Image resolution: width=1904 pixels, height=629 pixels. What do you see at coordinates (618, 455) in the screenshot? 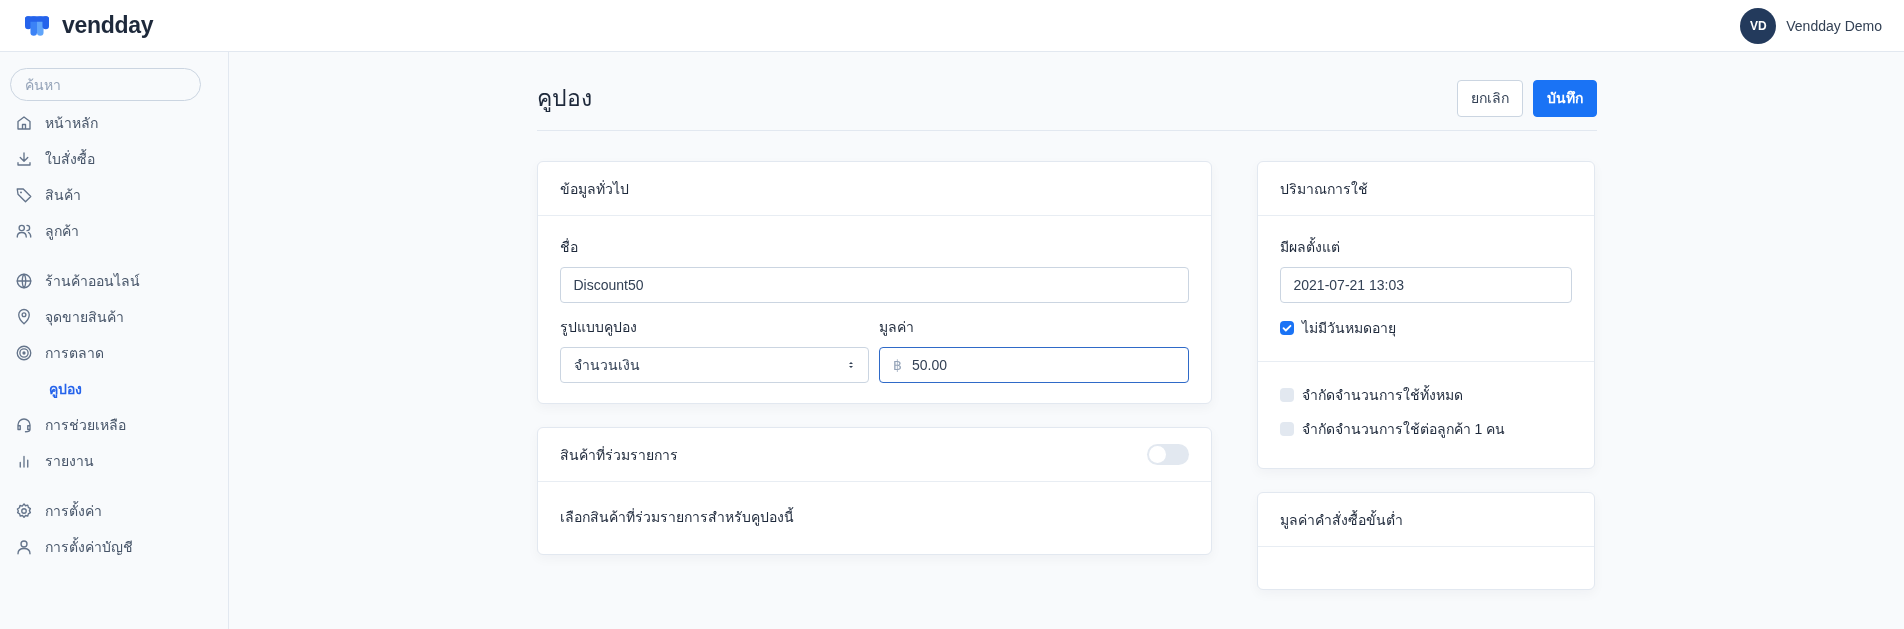
I see `card-title: สินค้าที่ร่วมรายการ` at bounding box center [618, 455].